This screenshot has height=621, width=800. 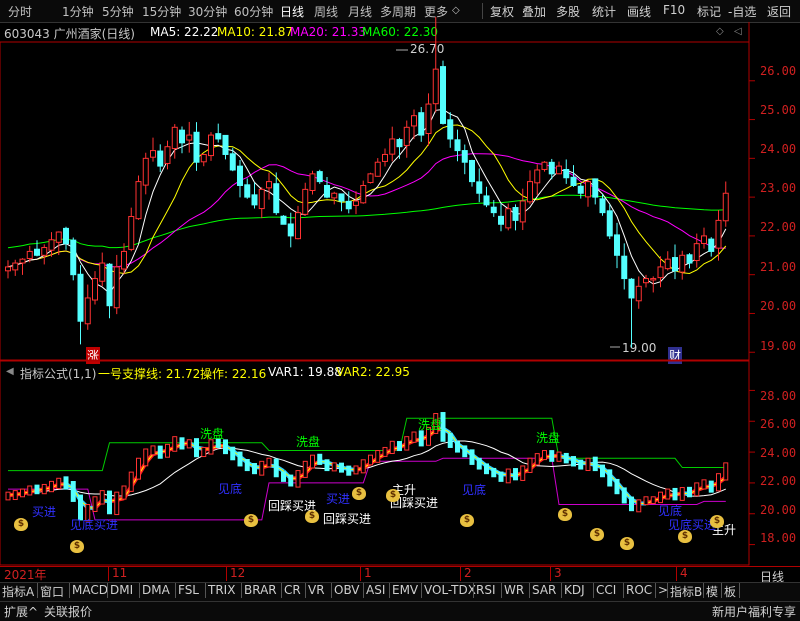 I want to click on indicator-tab: 模, so click(x=712, y=591).